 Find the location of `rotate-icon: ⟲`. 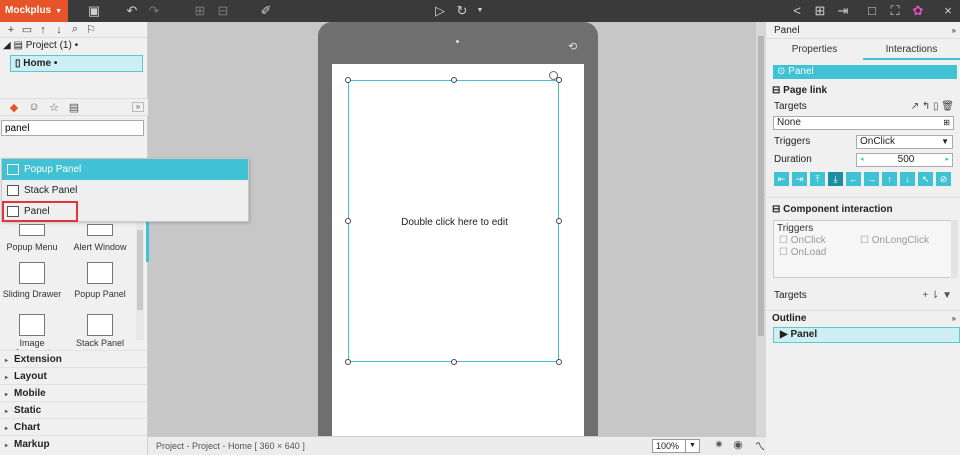

rotate-icon: ⟲ is located at coordinates (572, 46).